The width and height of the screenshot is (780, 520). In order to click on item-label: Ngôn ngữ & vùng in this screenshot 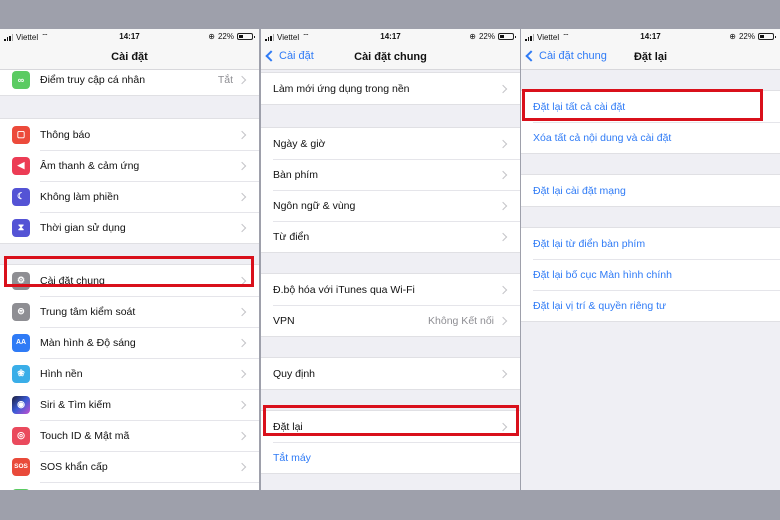, I will do `click(314, 205)`.